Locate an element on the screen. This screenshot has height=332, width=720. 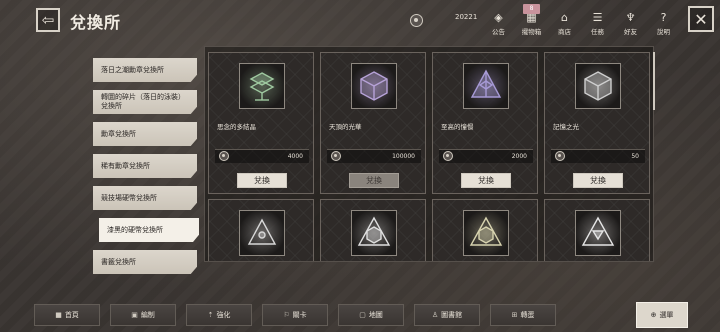
tab-label: 強化 is located at coordinates (223, 315).